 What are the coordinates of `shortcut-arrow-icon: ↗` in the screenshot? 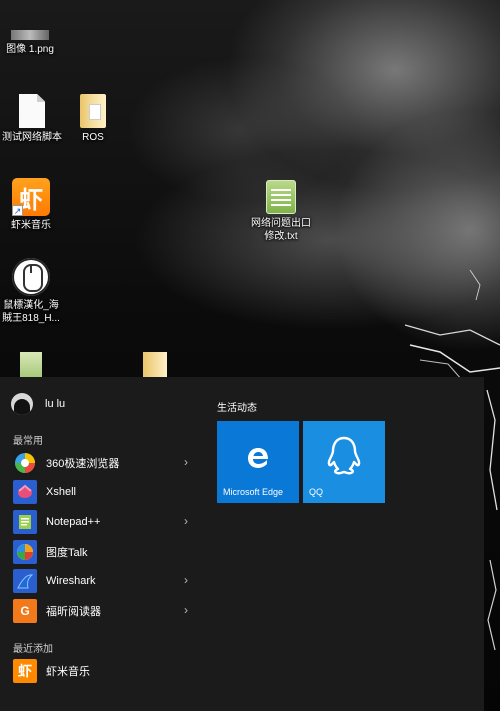 It's located at (17, 210).